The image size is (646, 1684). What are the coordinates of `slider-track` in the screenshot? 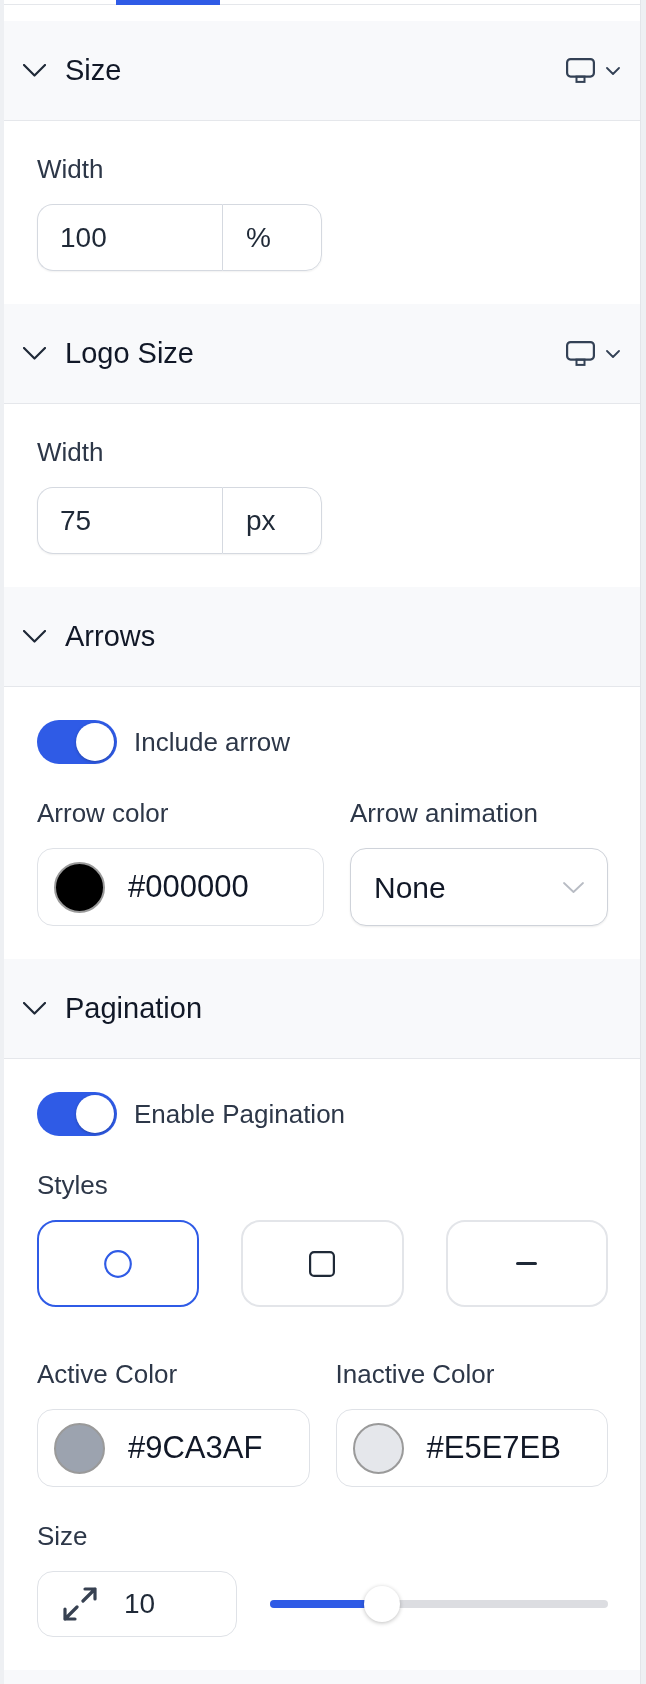 It's located at (439, 1604).